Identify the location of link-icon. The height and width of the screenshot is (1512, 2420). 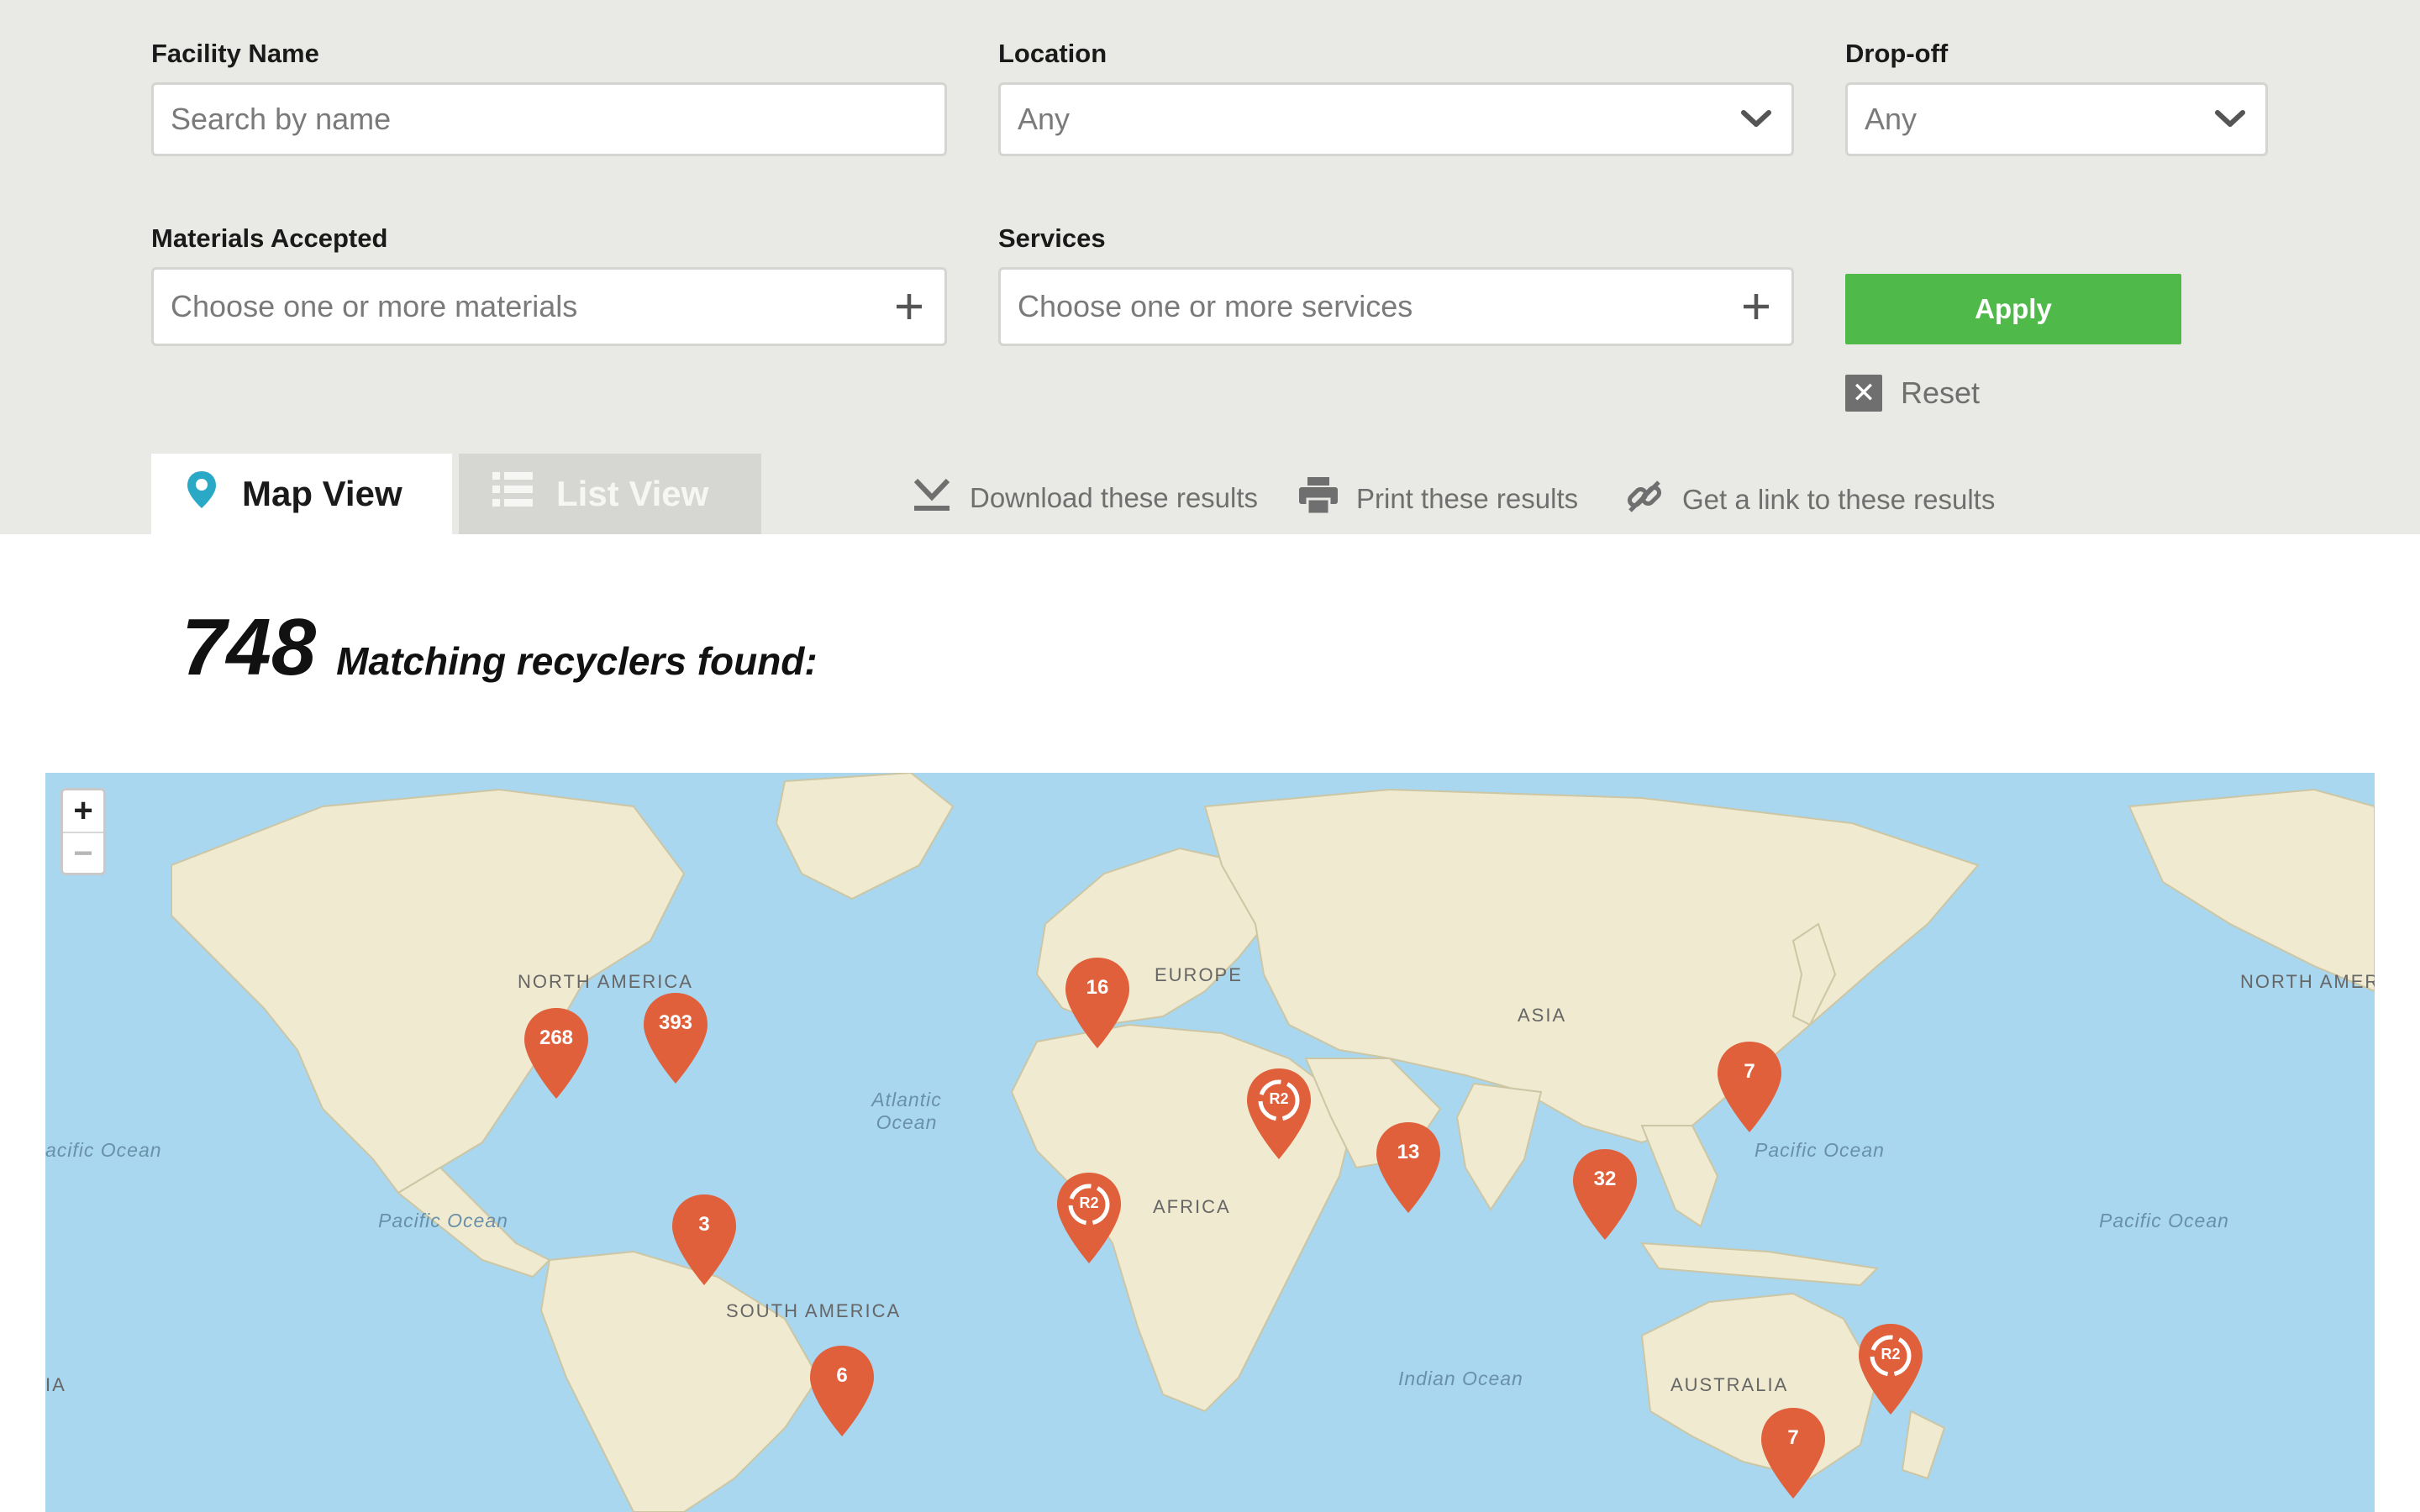
(1645, 499).